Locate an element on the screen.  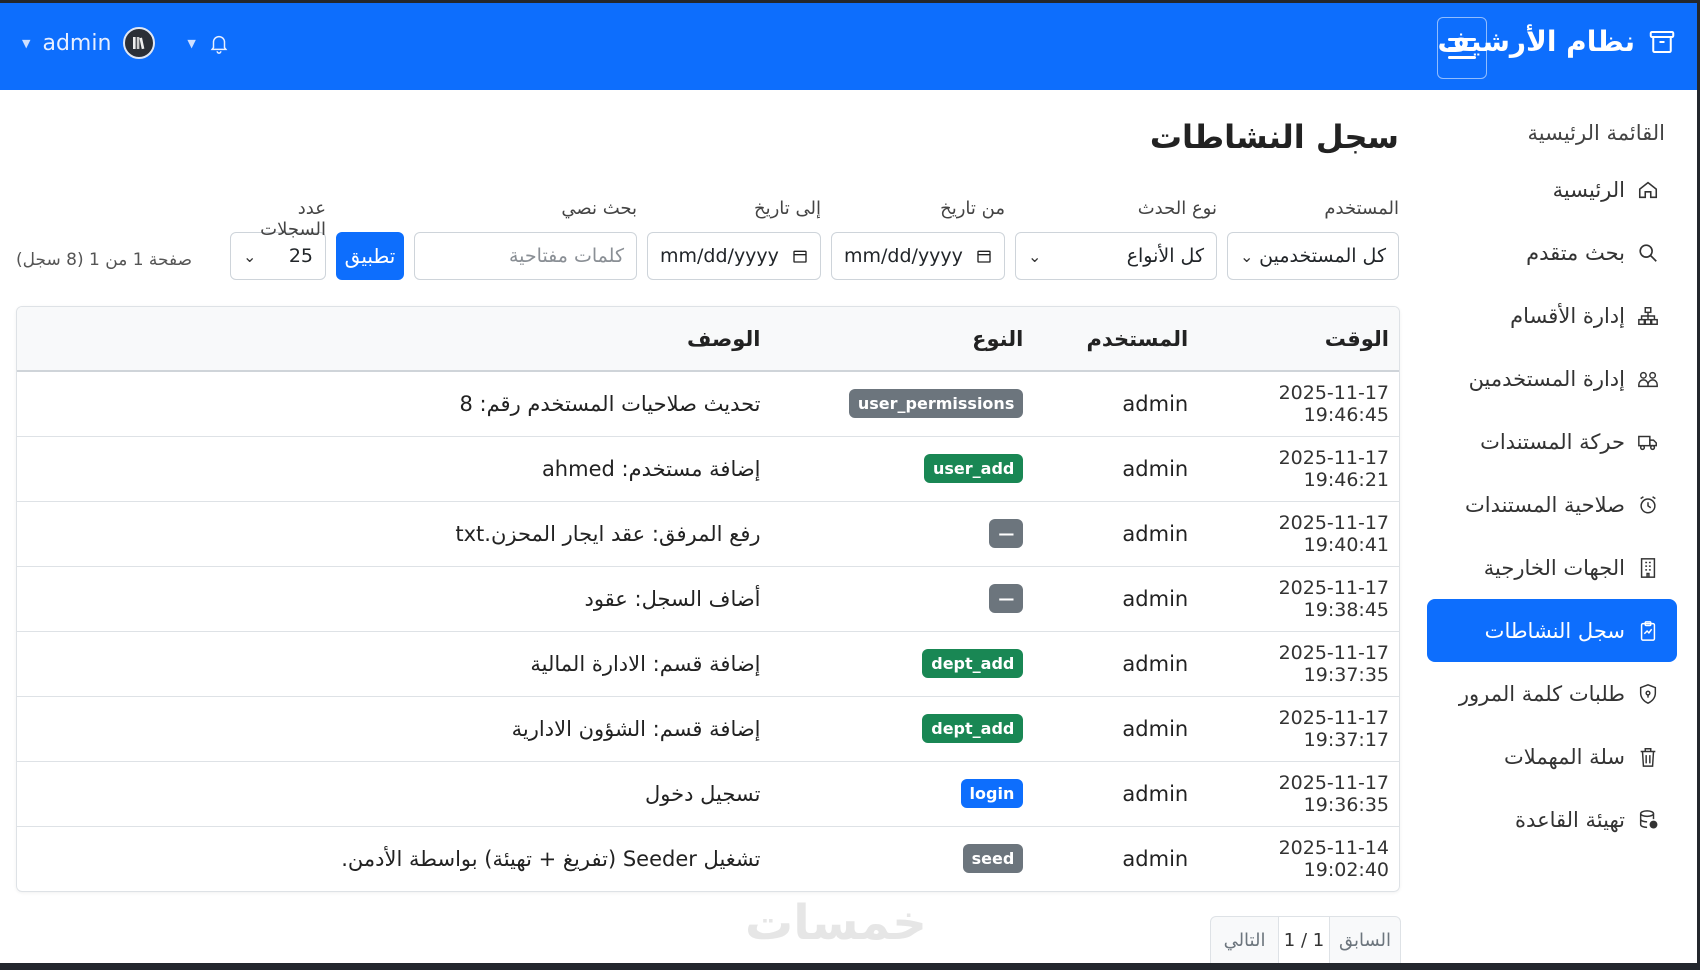
bell-icon is located at coordinates (219, 43).